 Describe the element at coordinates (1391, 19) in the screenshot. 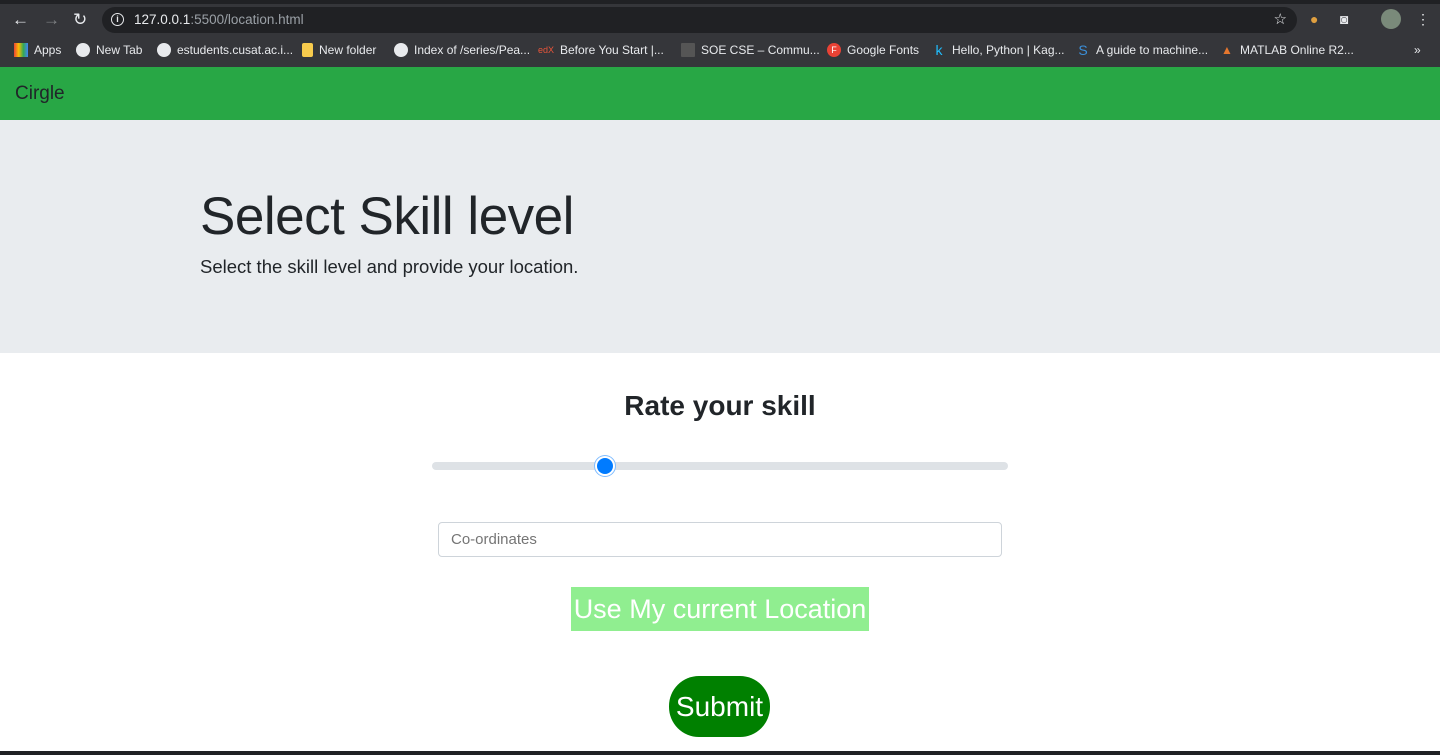

I see `profile-avatar` at that location.